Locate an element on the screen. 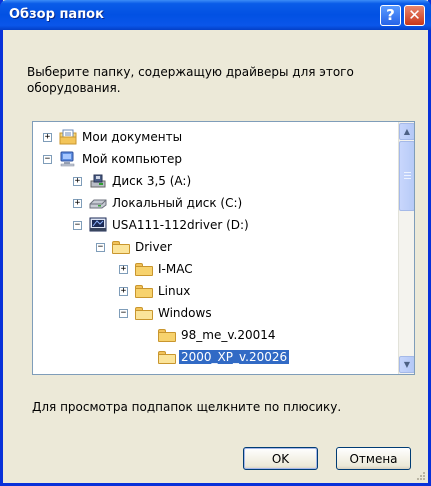 The height and width of the screenshot is (486, 431). tree-item-i-mac: + I-MAC is located at coordinates (156, 269).